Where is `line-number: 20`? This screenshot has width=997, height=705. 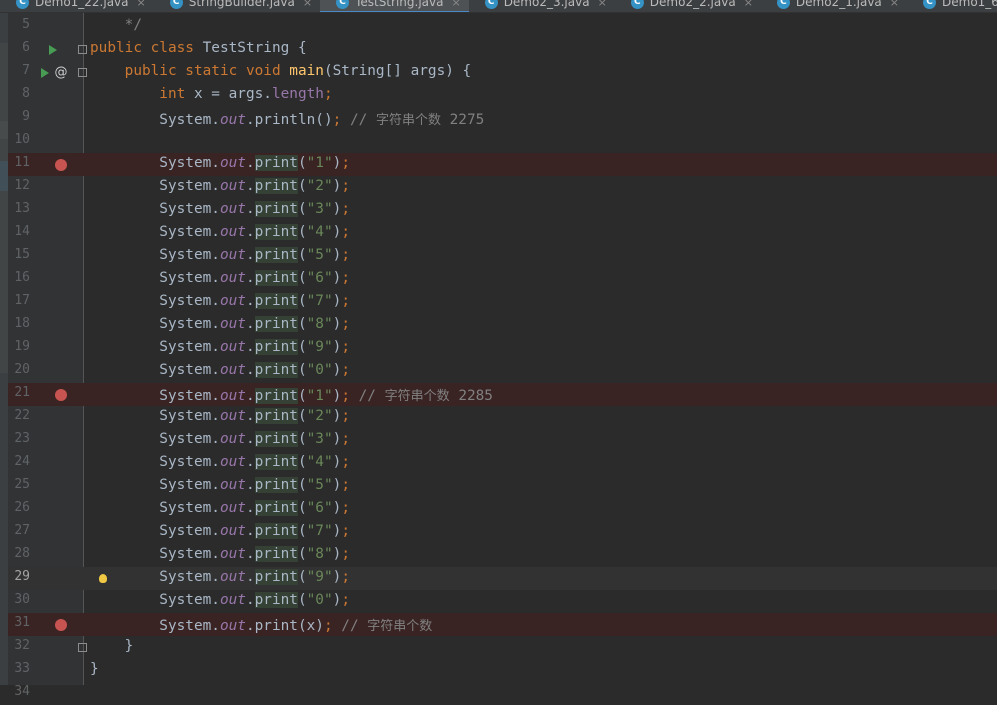
line-number: 20 is located at coordinates (19, 369).